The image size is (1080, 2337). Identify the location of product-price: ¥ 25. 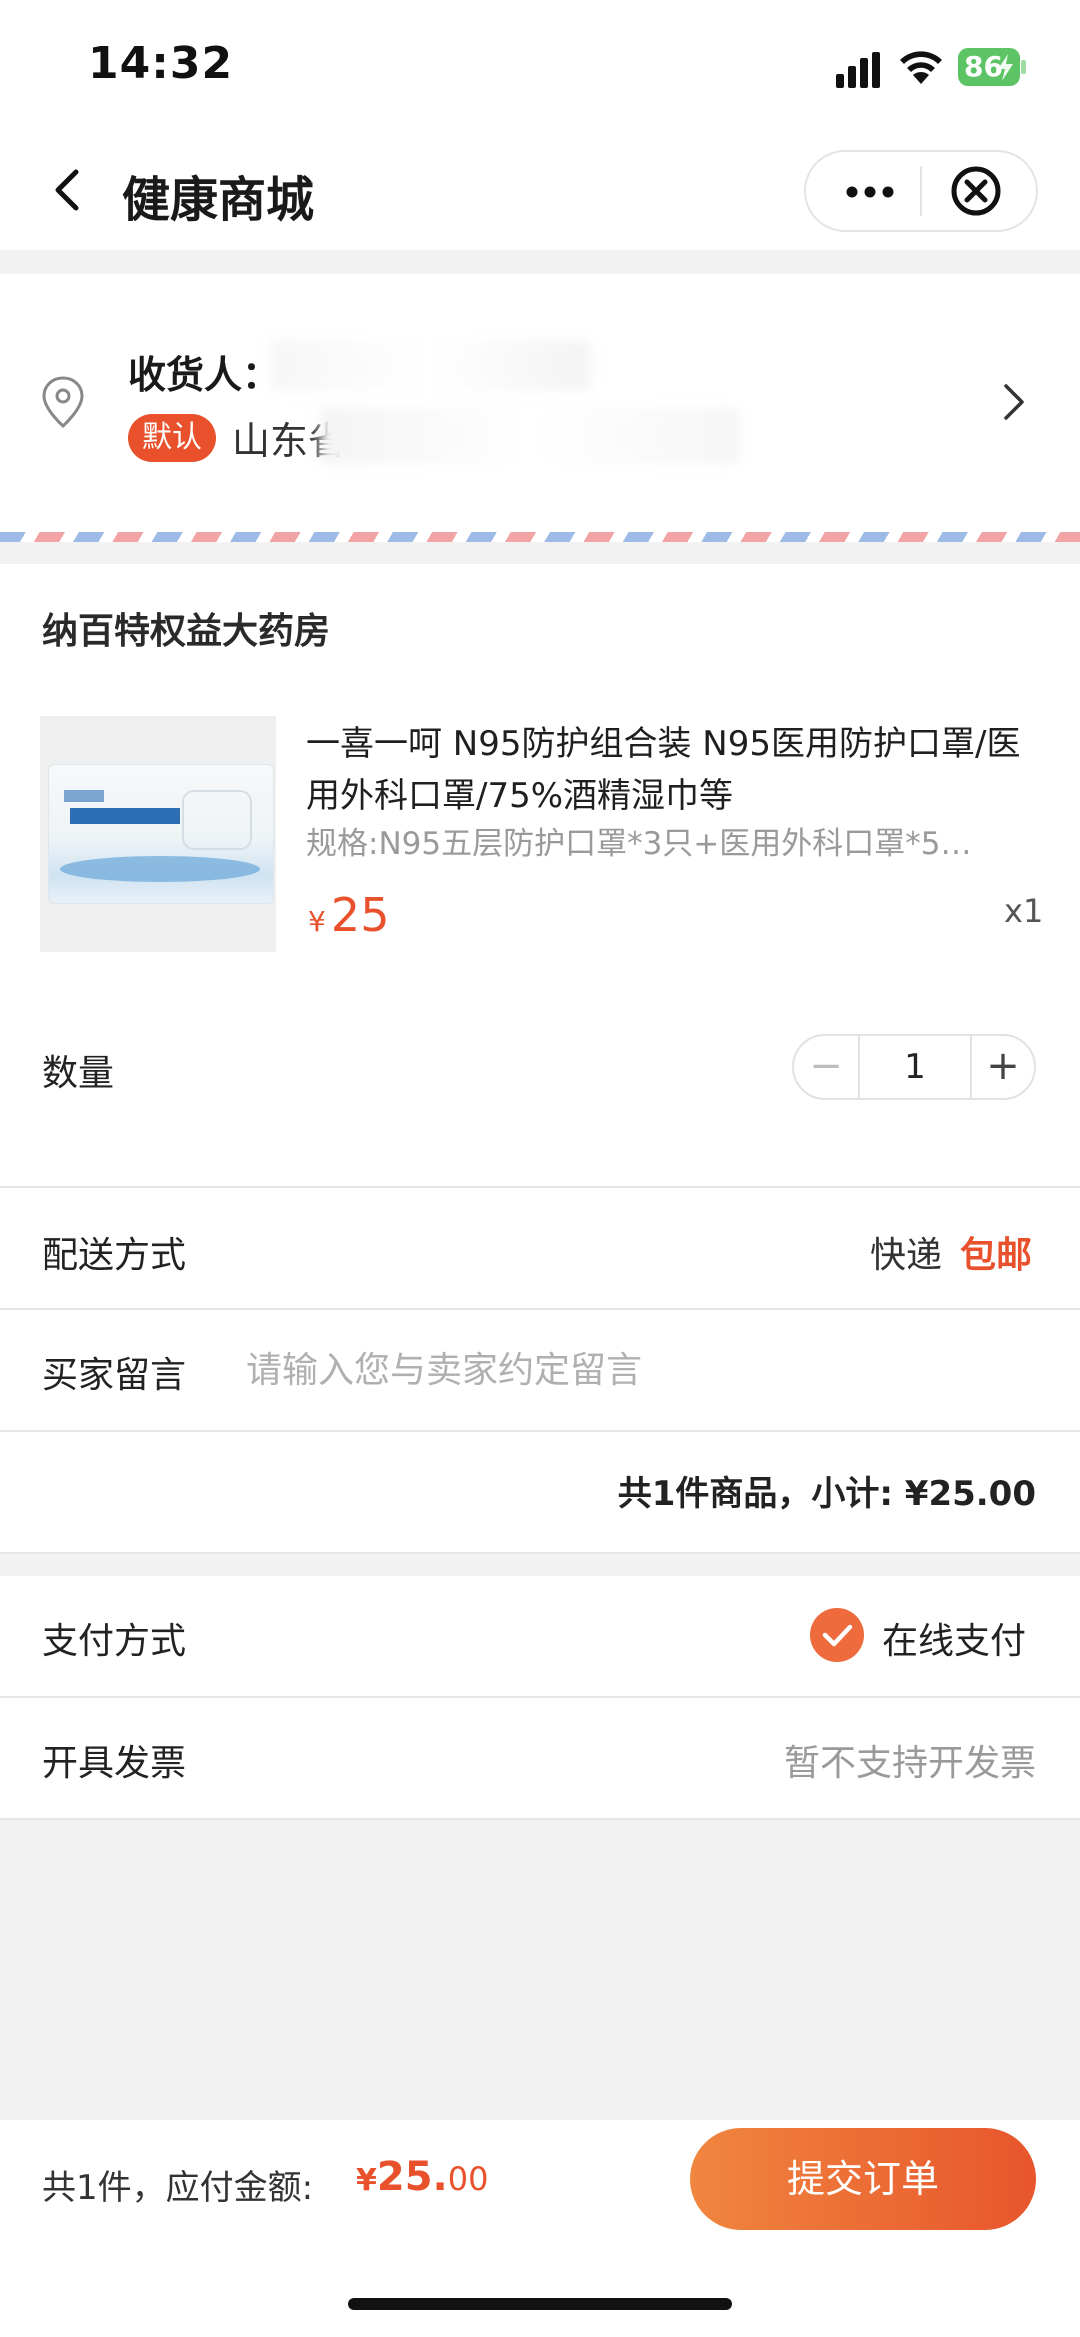
(348, 915).